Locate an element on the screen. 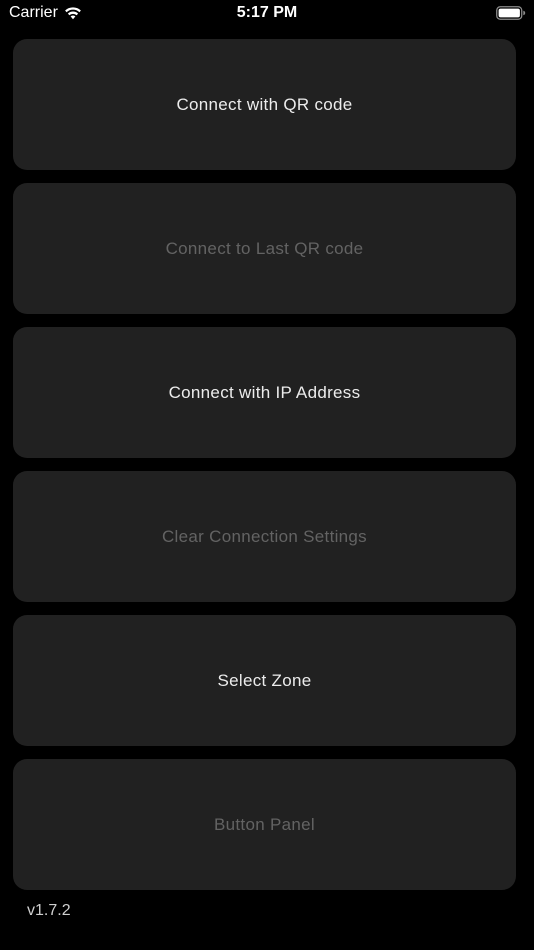 This screenshot has height=950, width=534. status-bar: Carrier 5:17 PM is located at coordinates (267, 15).